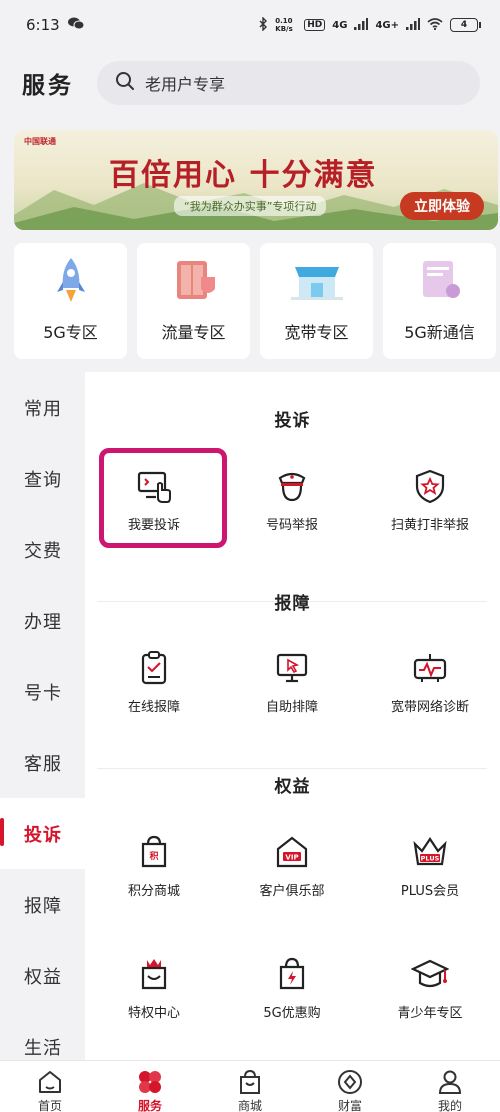 The height and width of the screenshot is (1112, 500). What do you see at coordinates (42, 691) in the screenshot?
I see `sidebar-item-sim-card: 号卡` at bounding box center [42, 691].